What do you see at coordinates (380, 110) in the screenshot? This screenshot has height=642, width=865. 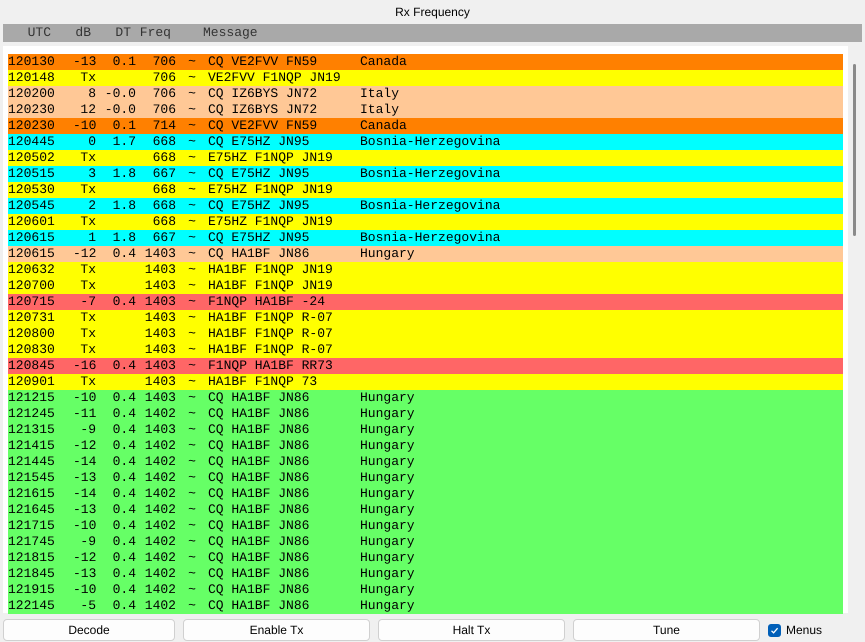 I see `table-cell-text: Italy` at bounding box center [380, 110].